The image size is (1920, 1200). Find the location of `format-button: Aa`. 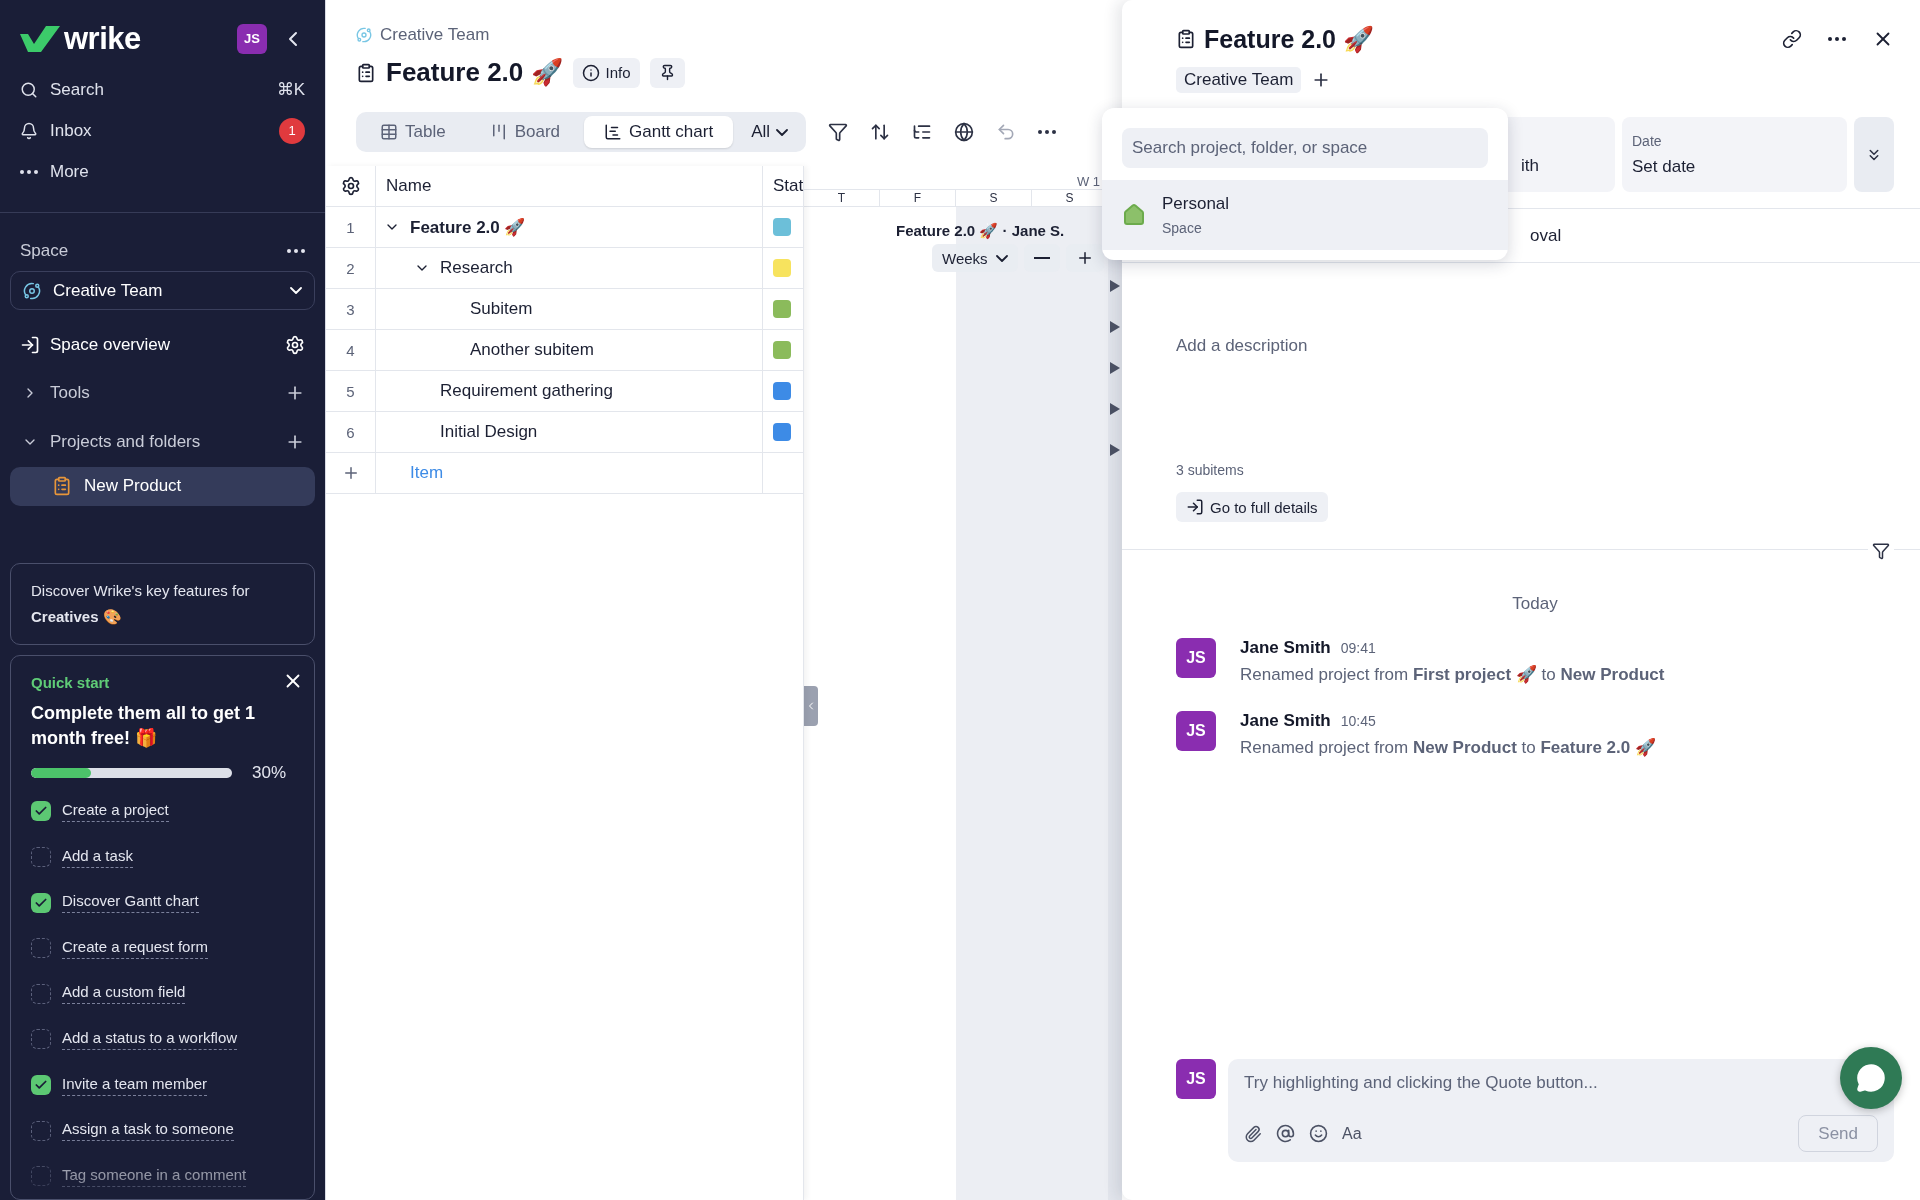

format-button: Aa is located at coordinates (1352, 1133).